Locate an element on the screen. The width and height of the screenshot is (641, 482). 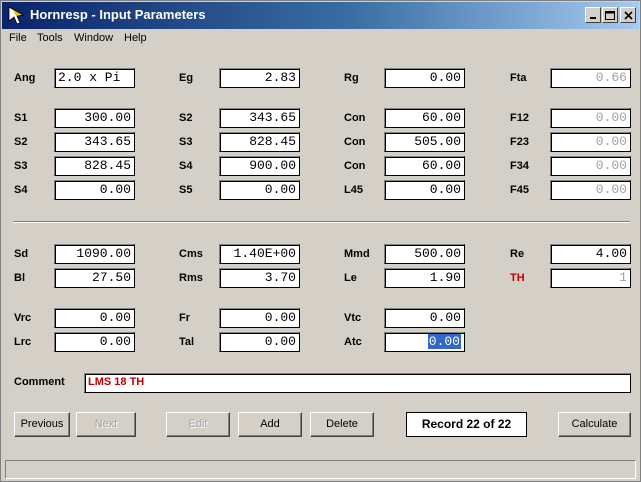
le-field: 1.90 is located at coordinates (424, 278).